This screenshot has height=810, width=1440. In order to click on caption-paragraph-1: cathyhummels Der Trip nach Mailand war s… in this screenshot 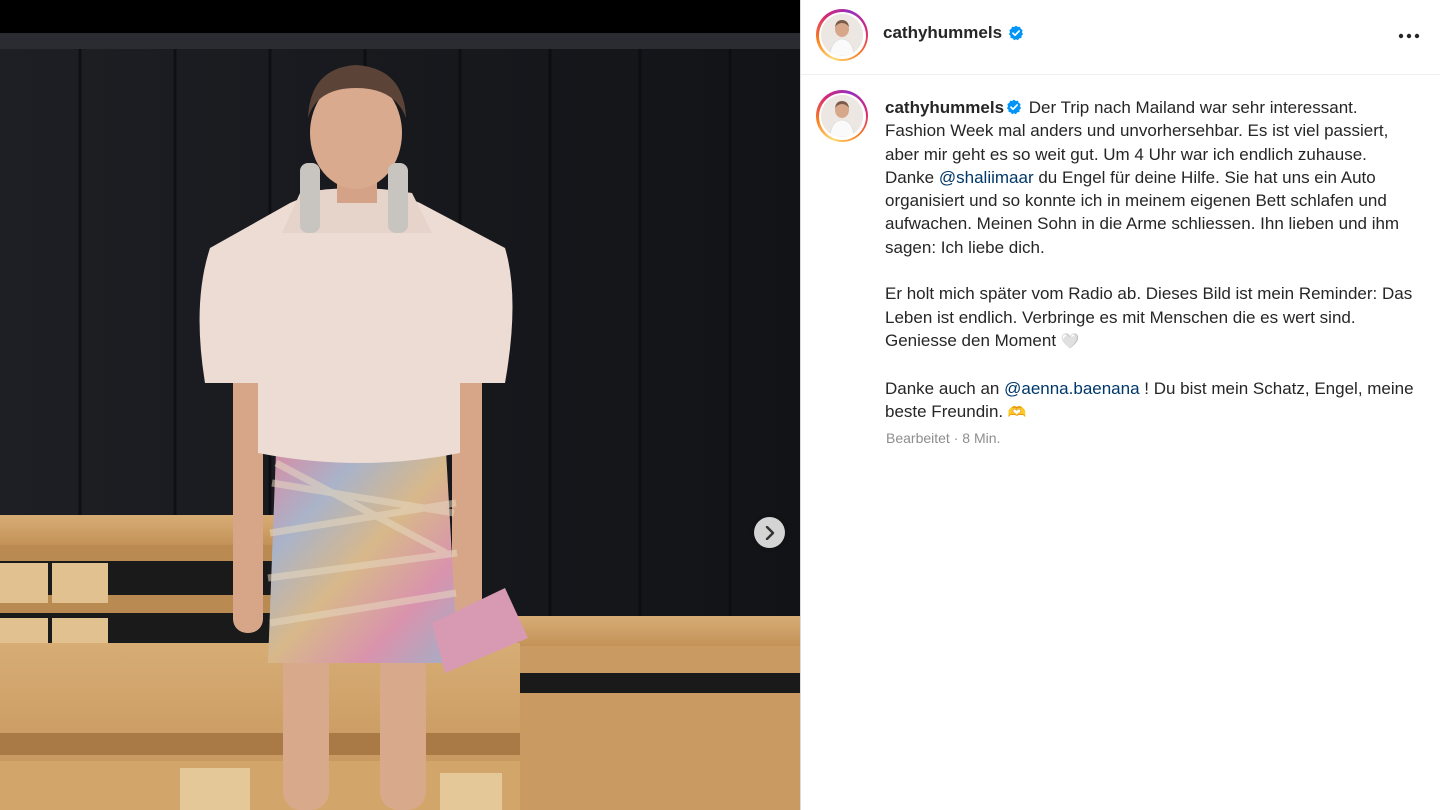, I will do `click(1150, 177)`.